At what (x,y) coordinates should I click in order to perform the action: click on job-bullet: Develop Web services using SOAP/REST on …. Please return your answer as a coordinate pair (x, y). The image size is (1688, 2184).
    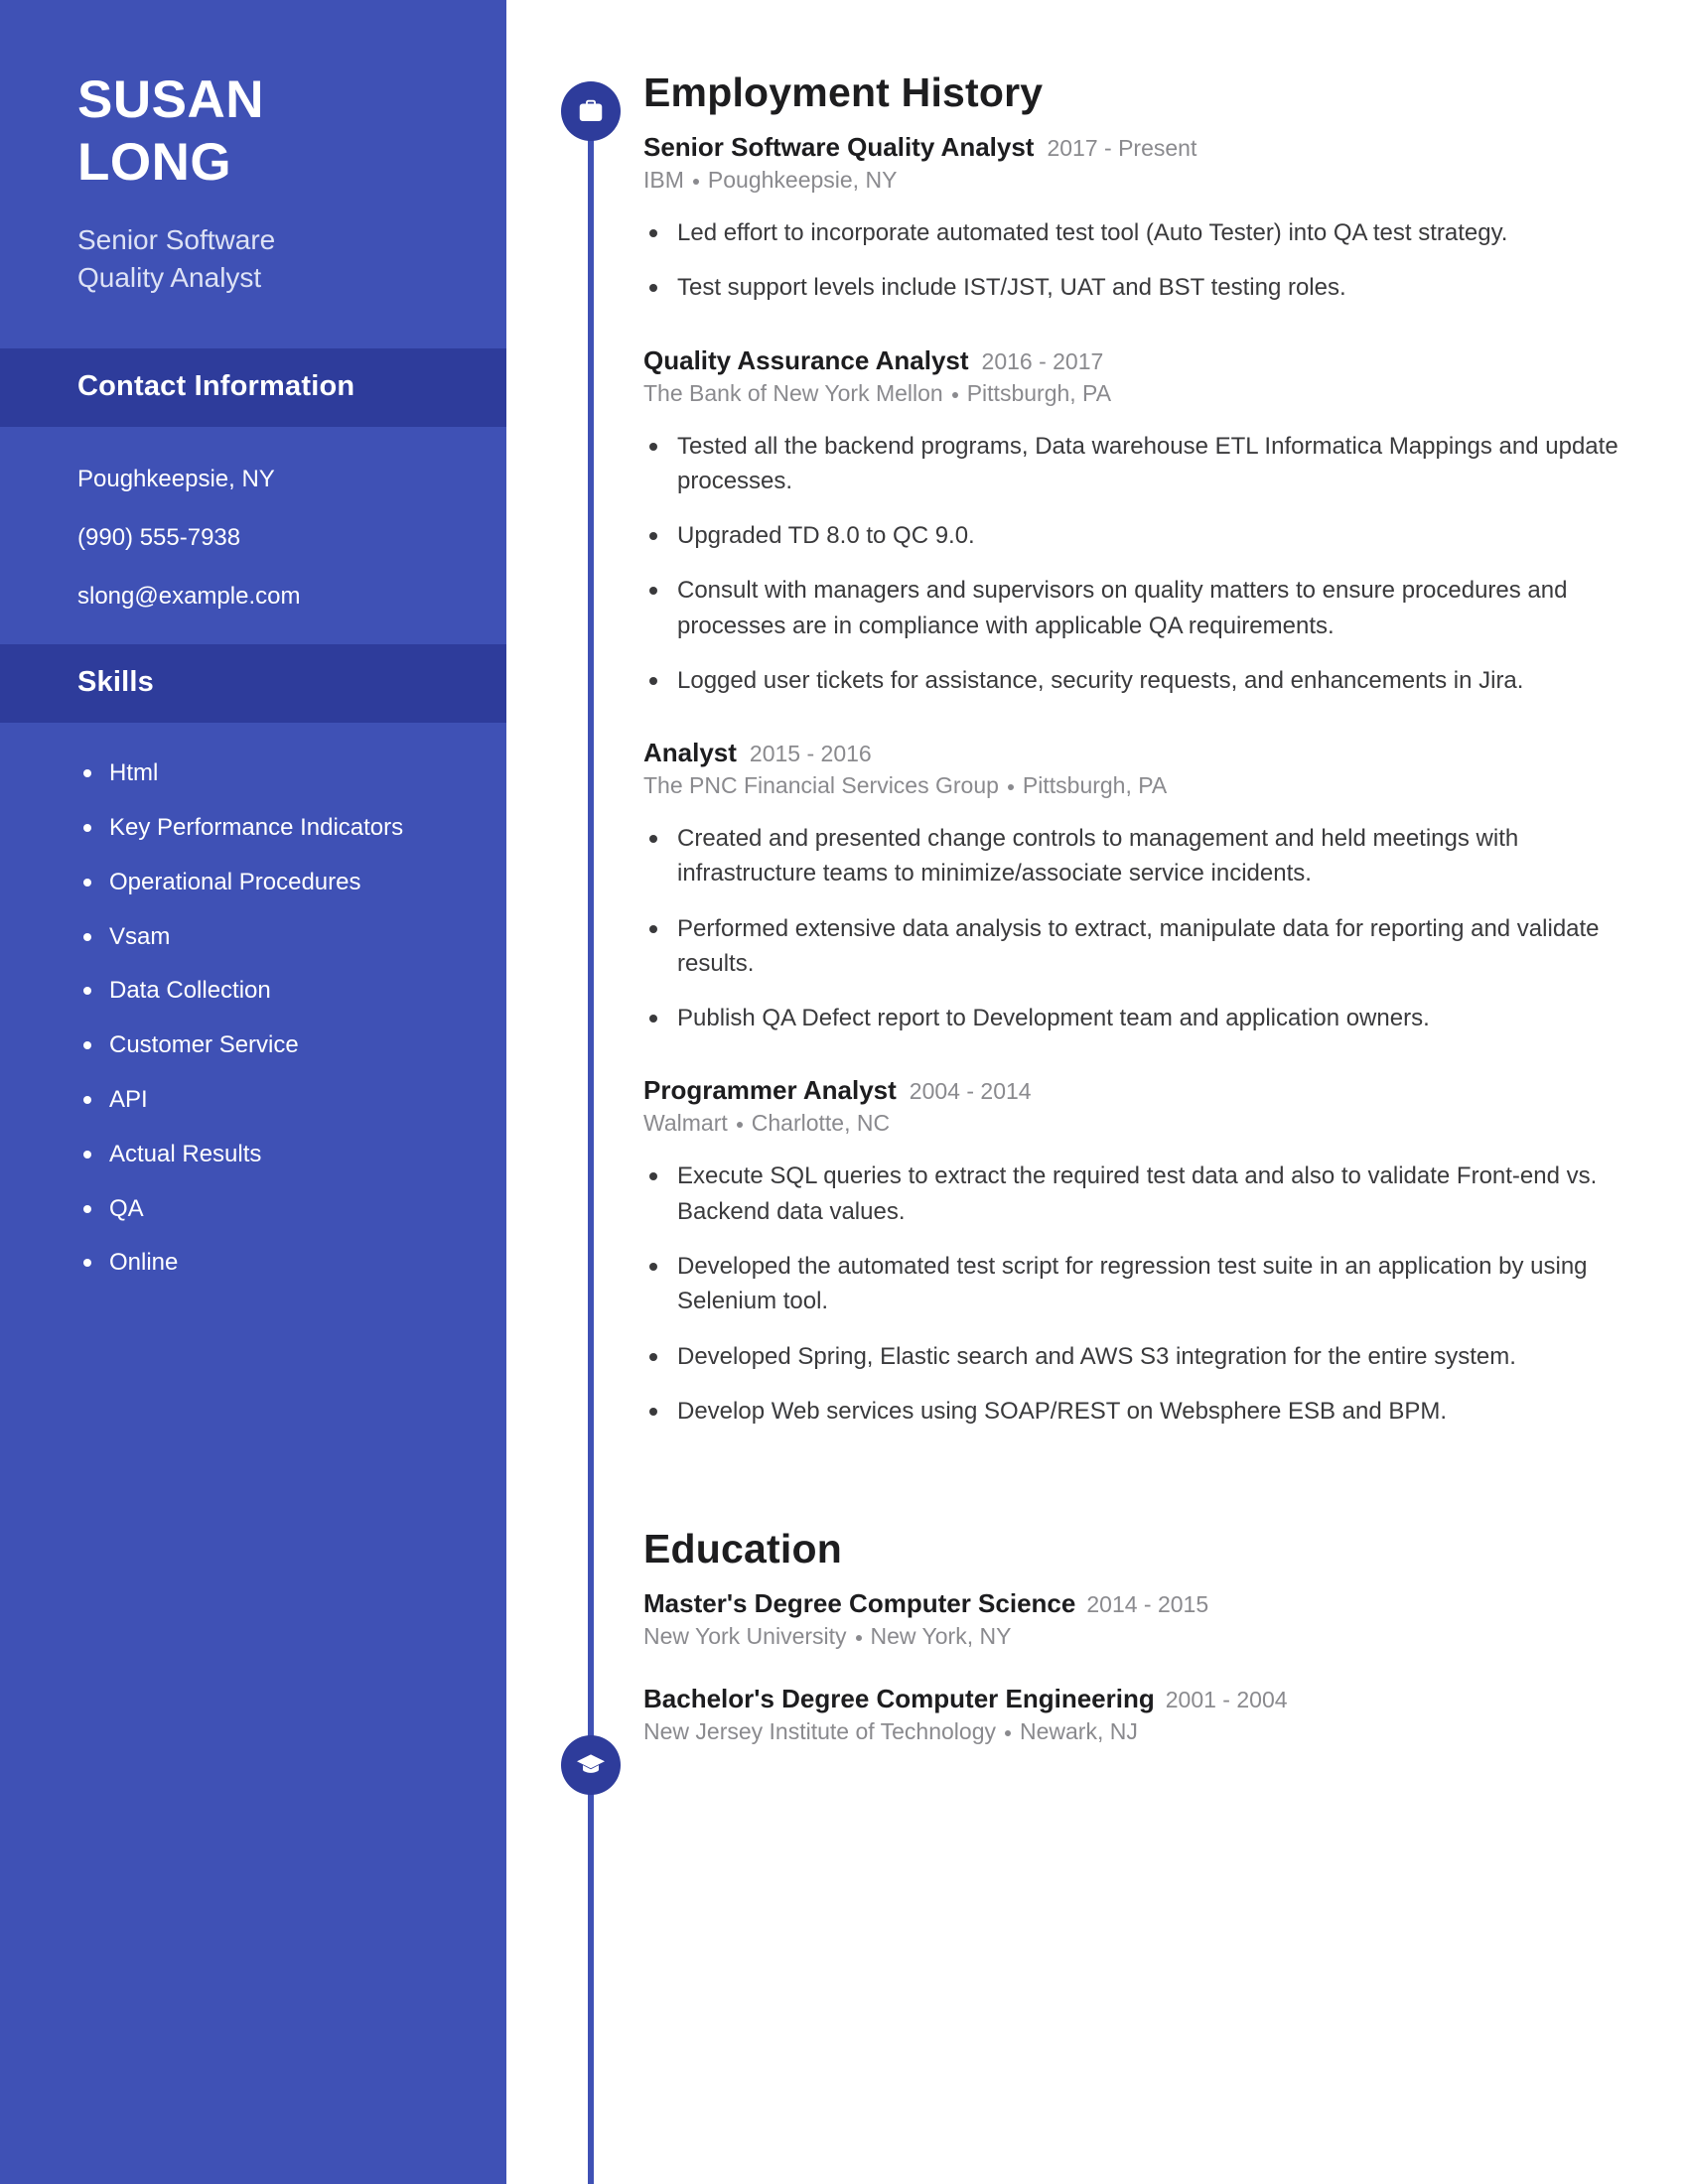
    Looking at the image, I should click on (1134, 1411).